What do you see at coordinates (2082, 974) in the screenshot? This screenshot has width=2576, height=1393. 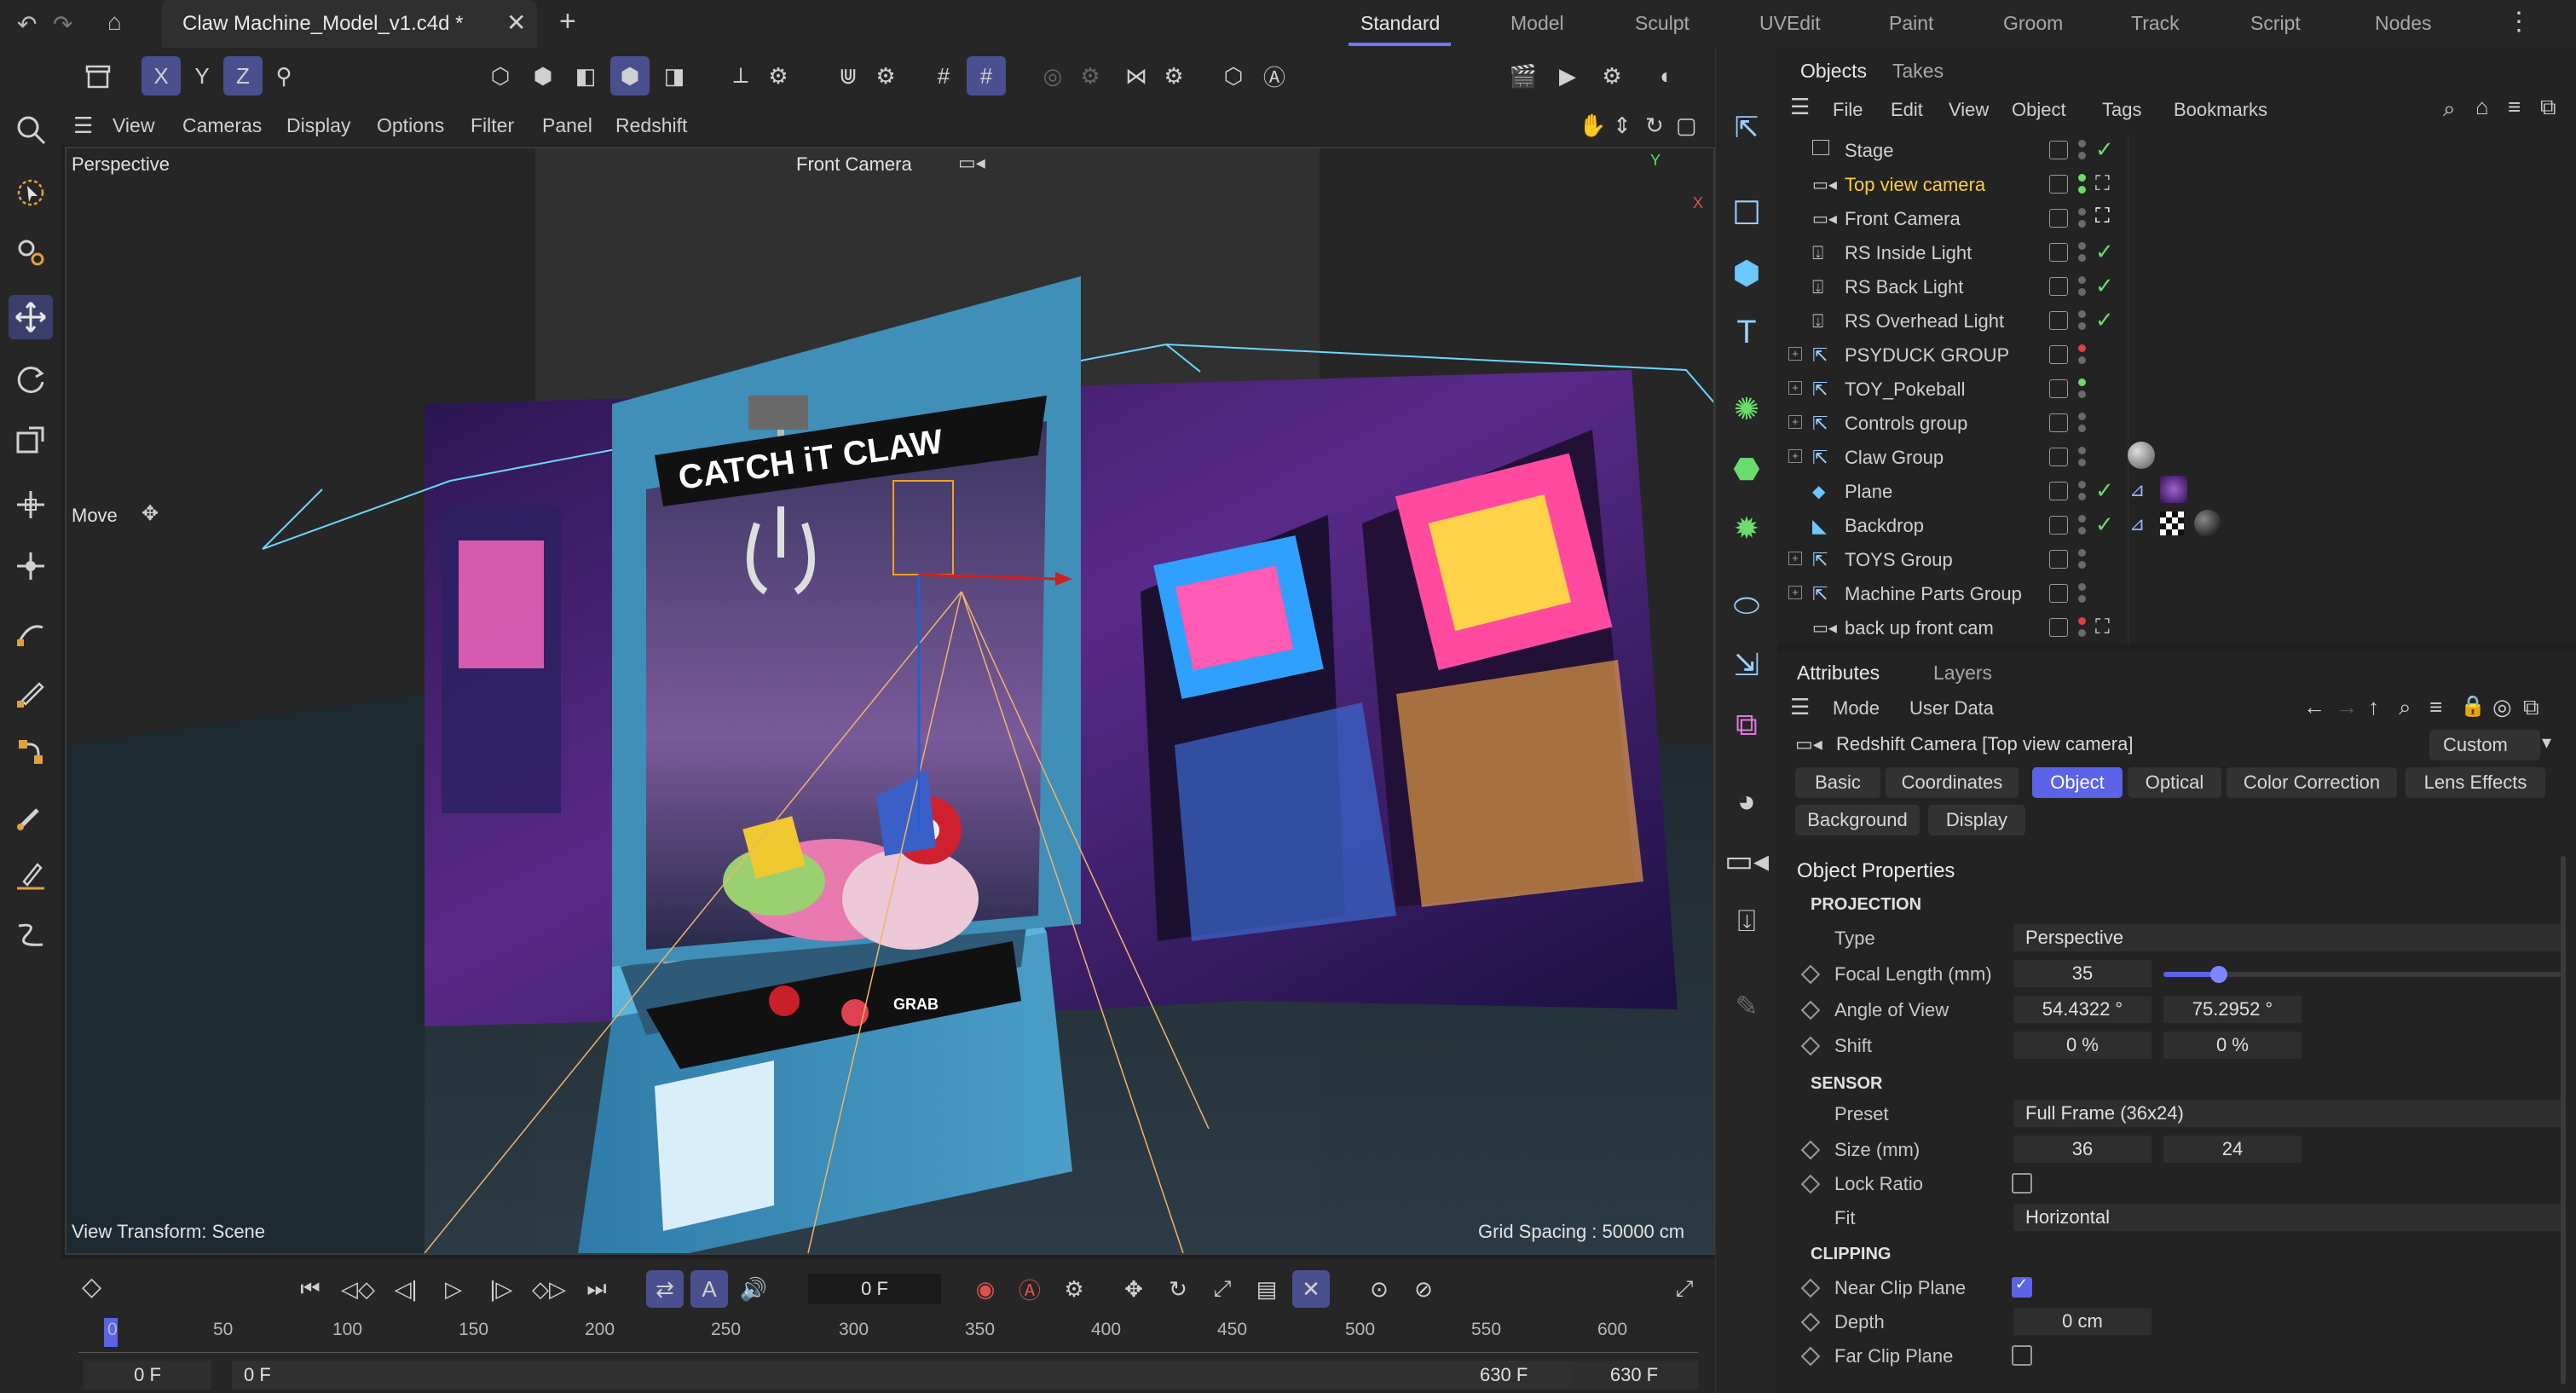 I see `focal-length-input: 35` at bounding box center [2082, 974].